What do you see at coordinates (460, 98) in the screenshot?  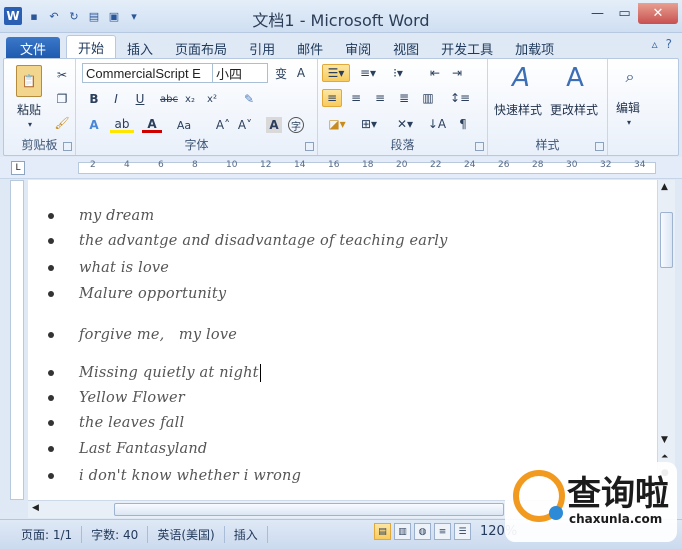 I see `line-spacing-icon: ↕≡` at bounding box center [460, 98].